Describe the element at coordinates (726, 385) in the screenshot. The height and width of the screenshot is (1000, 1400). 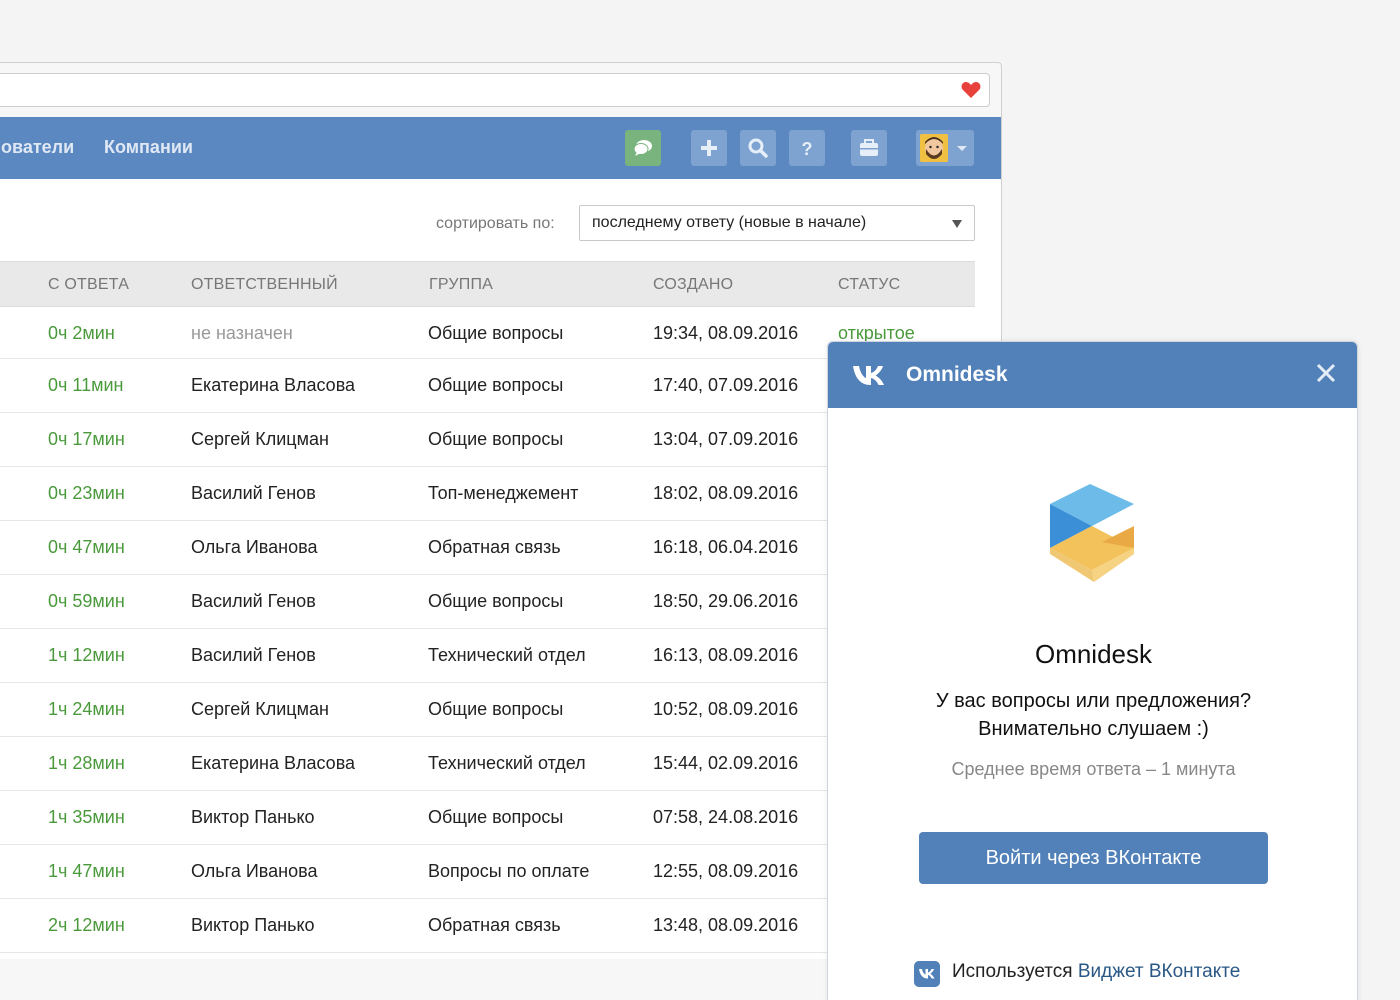
I see `cell-created: 17:40, 07.09.2016` at that location.